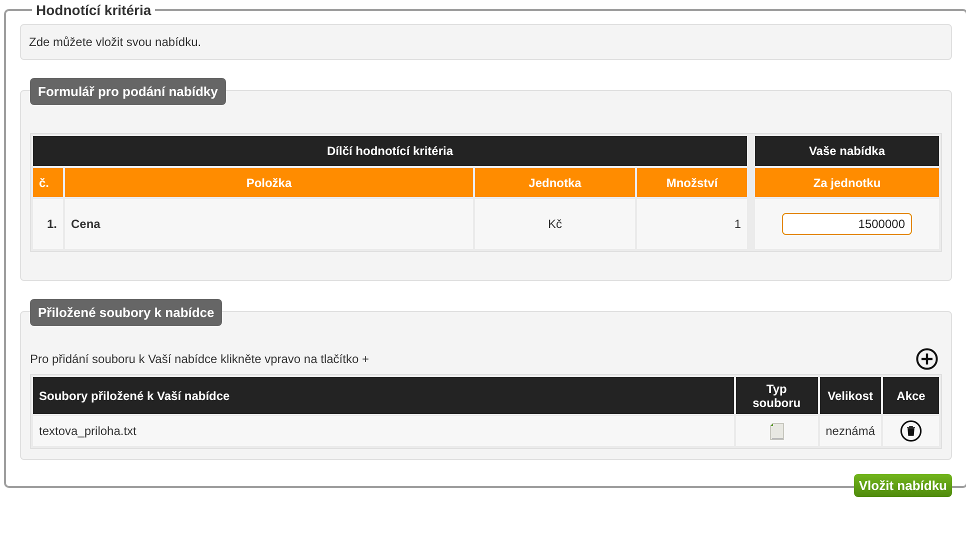 The height and width of the screenshot is (540, 966). What do you see at coordinates (692, 224) in the screenshot?
I see `table-cell: 1` at bounding box center [692, 224].